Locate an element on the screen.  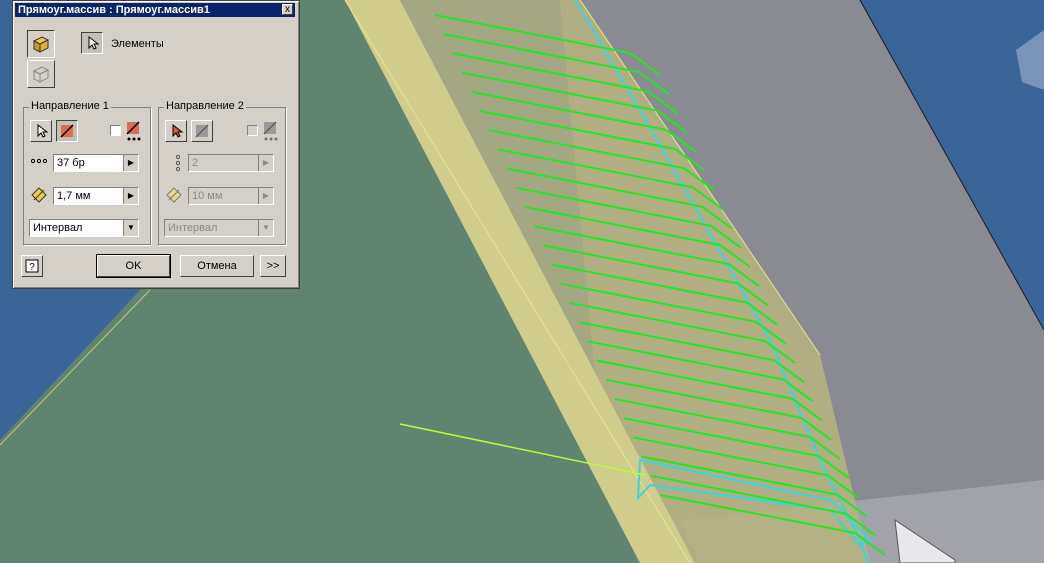
pattern-solids-icon is located at coordinates (41, 44).